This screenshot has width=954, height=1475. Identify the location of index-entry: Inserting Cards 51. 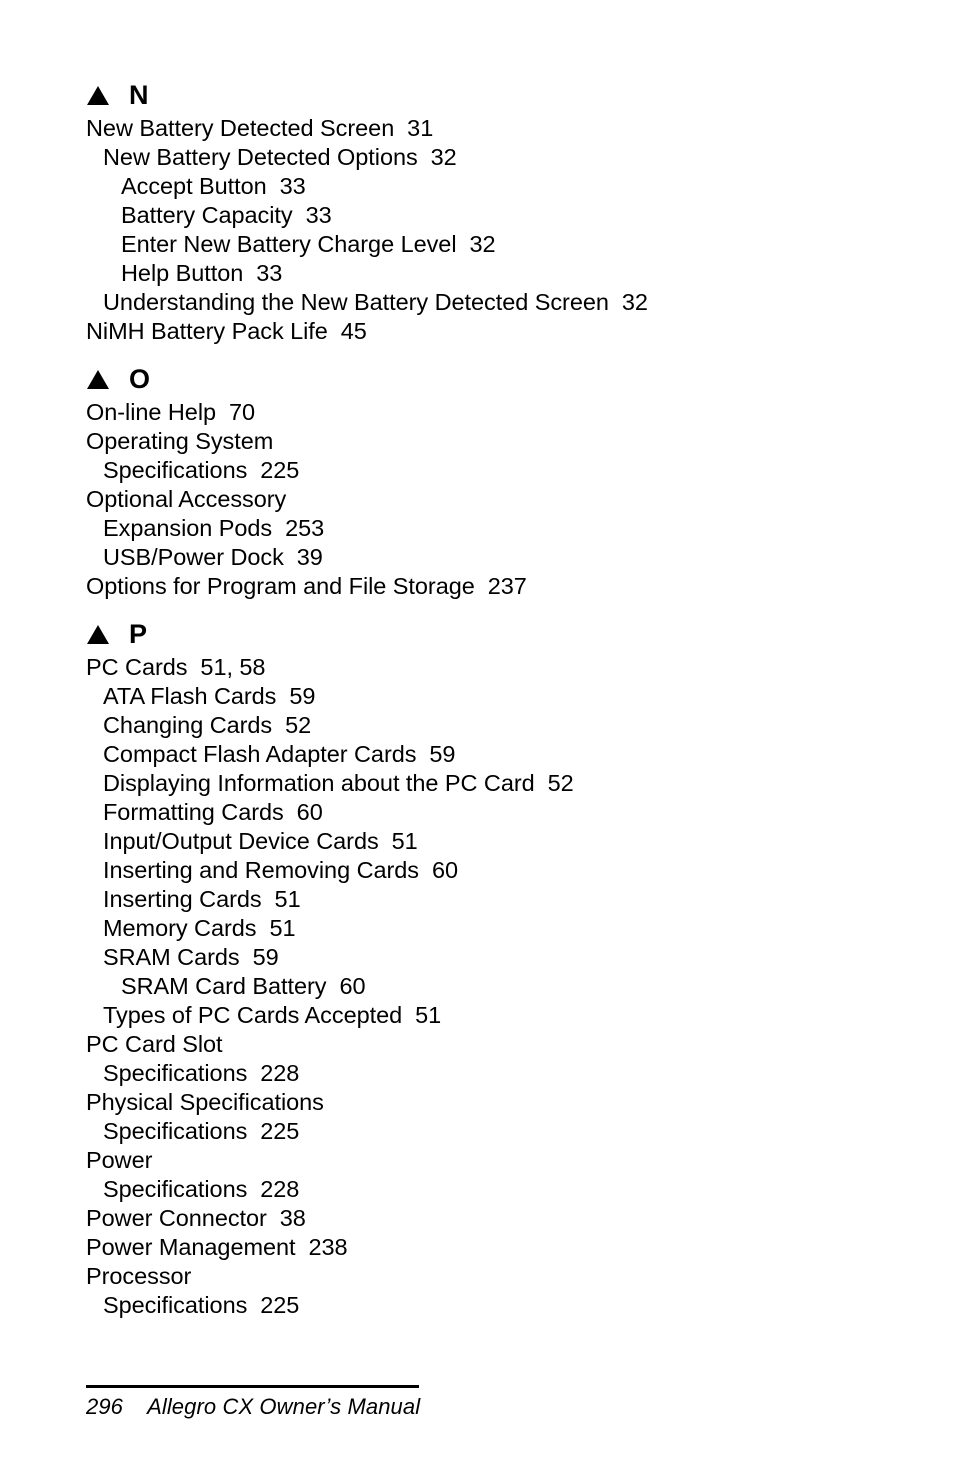
(202, 899).